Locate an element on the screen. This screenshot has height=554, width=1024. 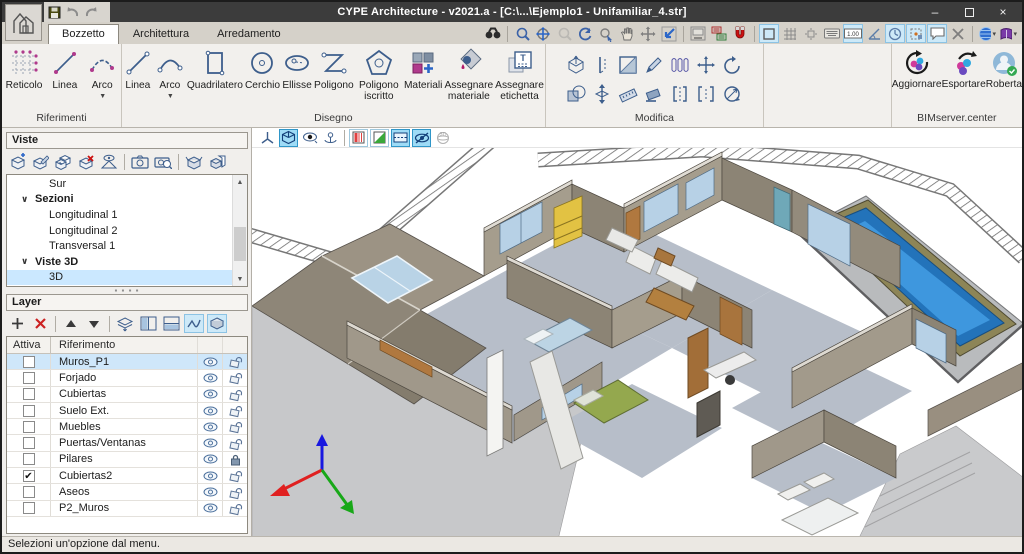
viste-tree-item: ∨ Viste 3D is located at coordinates (119, 262).